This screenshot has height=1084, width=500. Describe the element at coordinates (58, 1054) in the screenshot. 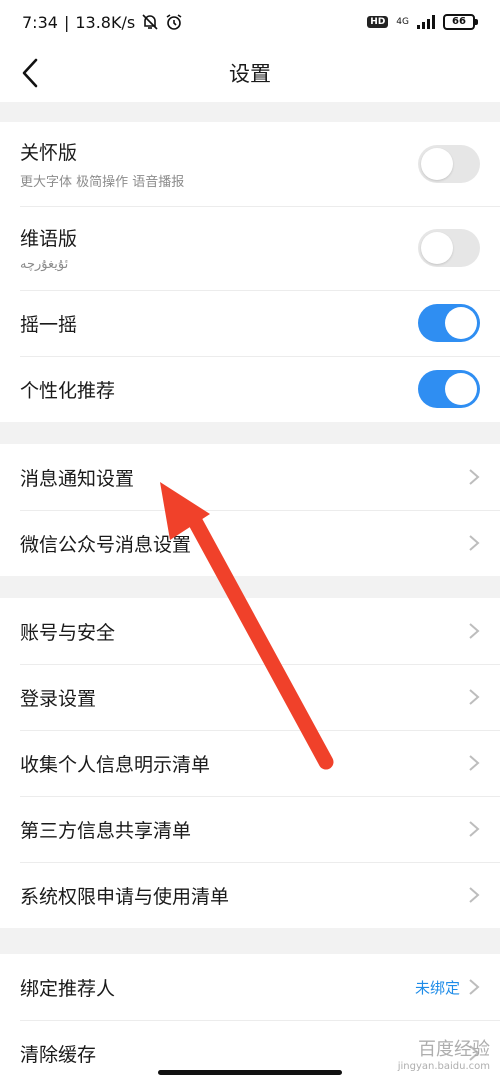

I see `setting-label: 清除缓存` at that location.